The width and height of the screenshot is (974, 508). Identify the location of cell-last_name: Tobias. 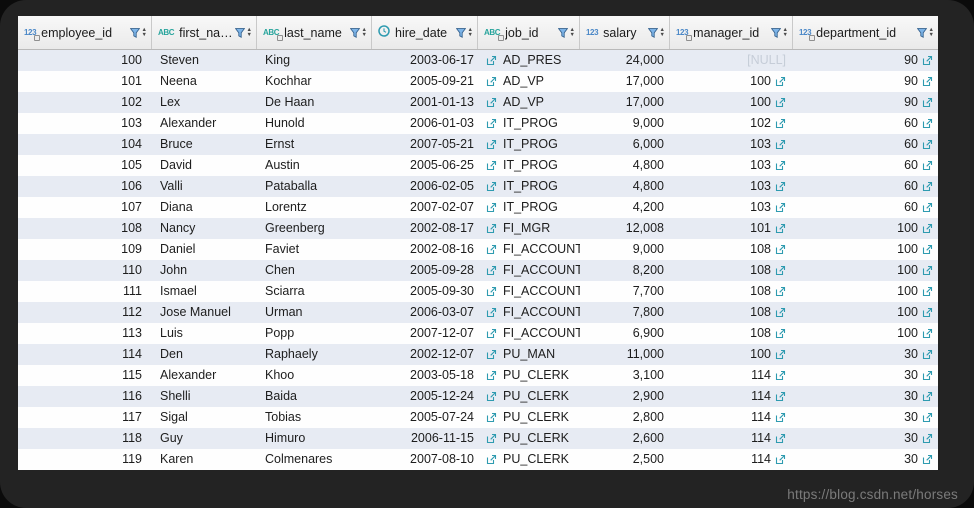
(314, 417).